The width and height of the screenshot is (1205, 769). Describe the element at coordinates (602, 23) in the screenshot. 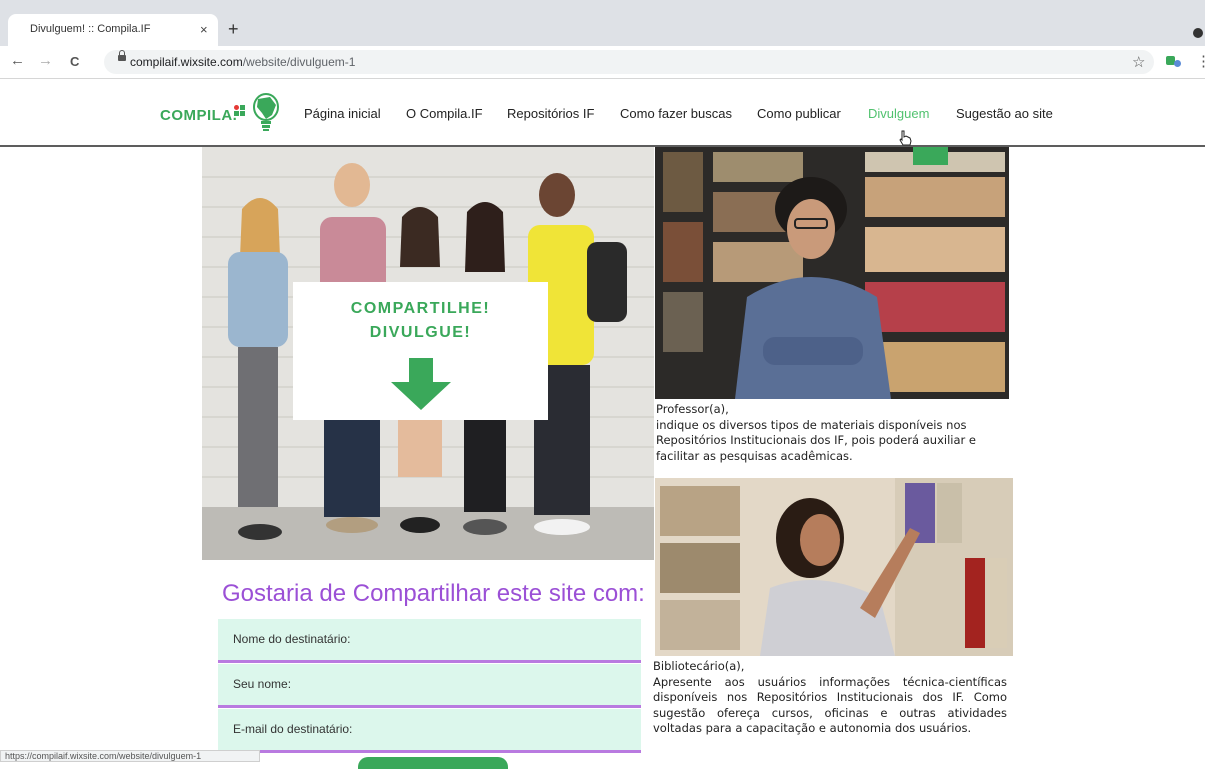

I see `browser-tab-bar: Divulguem! :: Compila.IF × +` at that location.